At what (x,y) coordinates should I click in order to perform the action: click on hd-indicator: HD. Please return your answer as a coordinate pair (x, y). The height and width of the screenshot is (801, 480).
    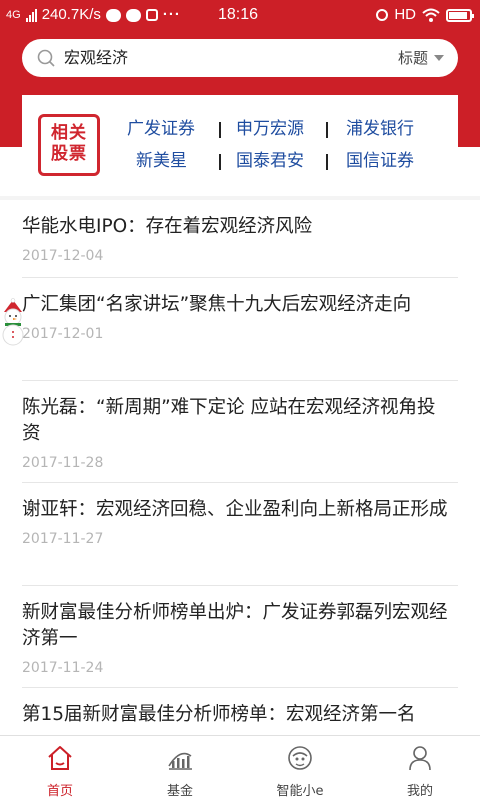
    Looking at the image, I should click on (405, 14).